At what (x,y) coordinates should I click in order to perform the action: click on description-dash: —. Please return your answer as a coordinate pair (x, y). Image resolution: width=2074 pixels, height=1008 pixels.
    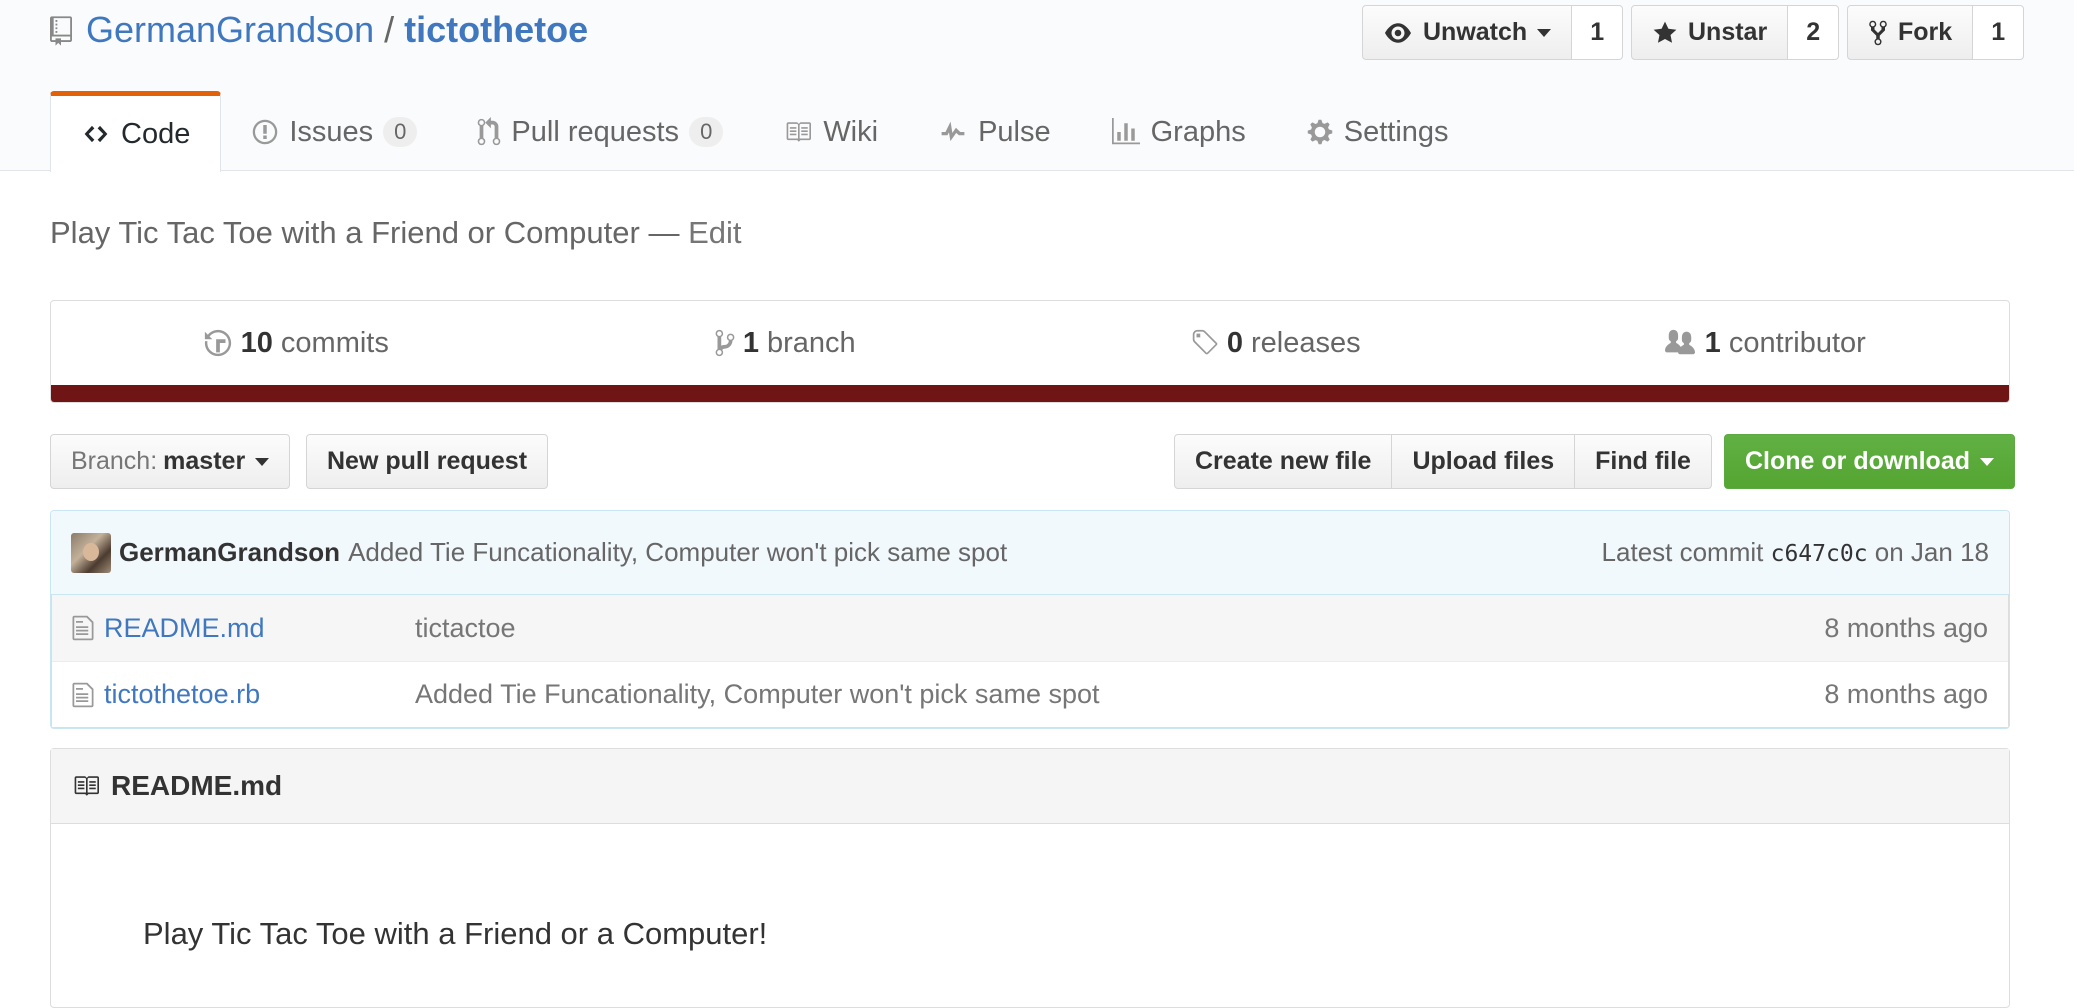
    Looking at the image, I should click on (664, 232).